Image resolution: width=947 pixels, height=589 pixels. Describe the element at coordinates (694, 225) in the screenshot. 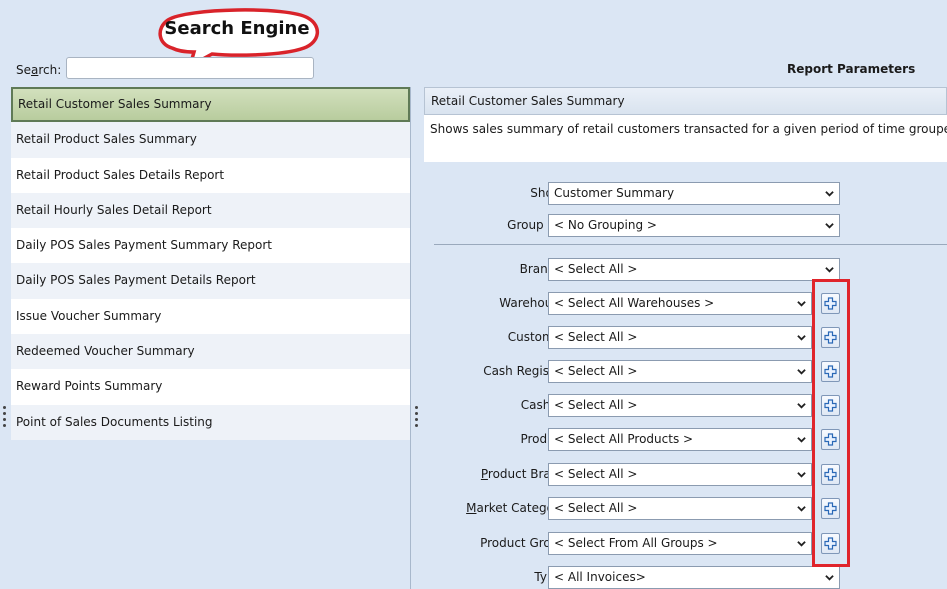

I see `group-by-select: < No Grouping >` at that location.